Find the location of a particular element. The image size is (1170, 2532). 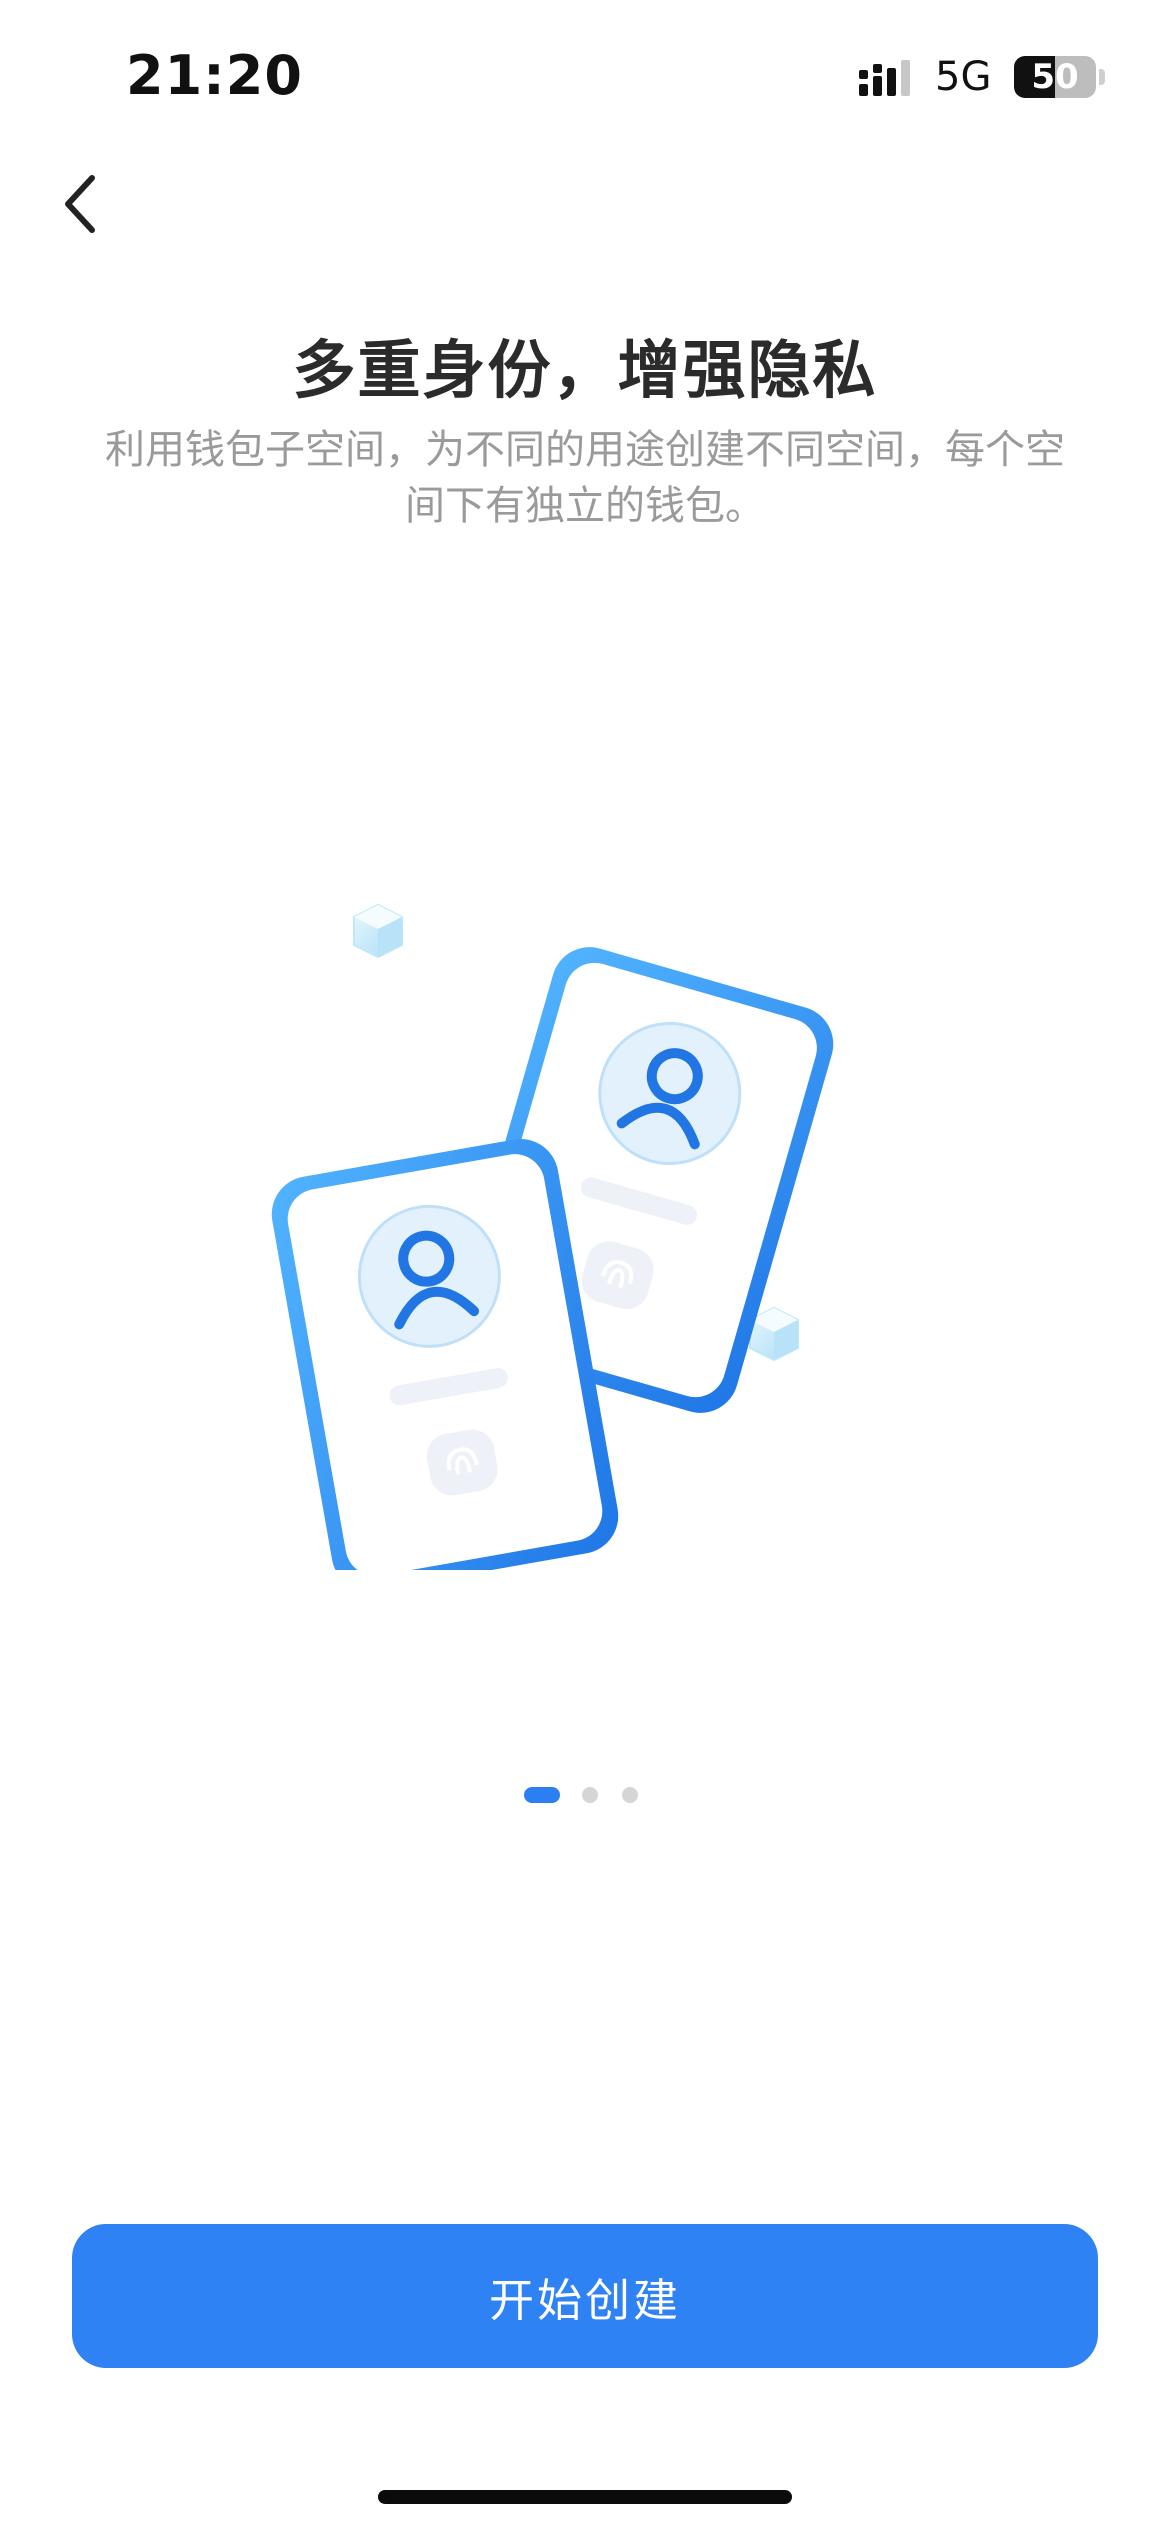

status-bar: 21:20 5G 50 is located at coordinates (585, 75).